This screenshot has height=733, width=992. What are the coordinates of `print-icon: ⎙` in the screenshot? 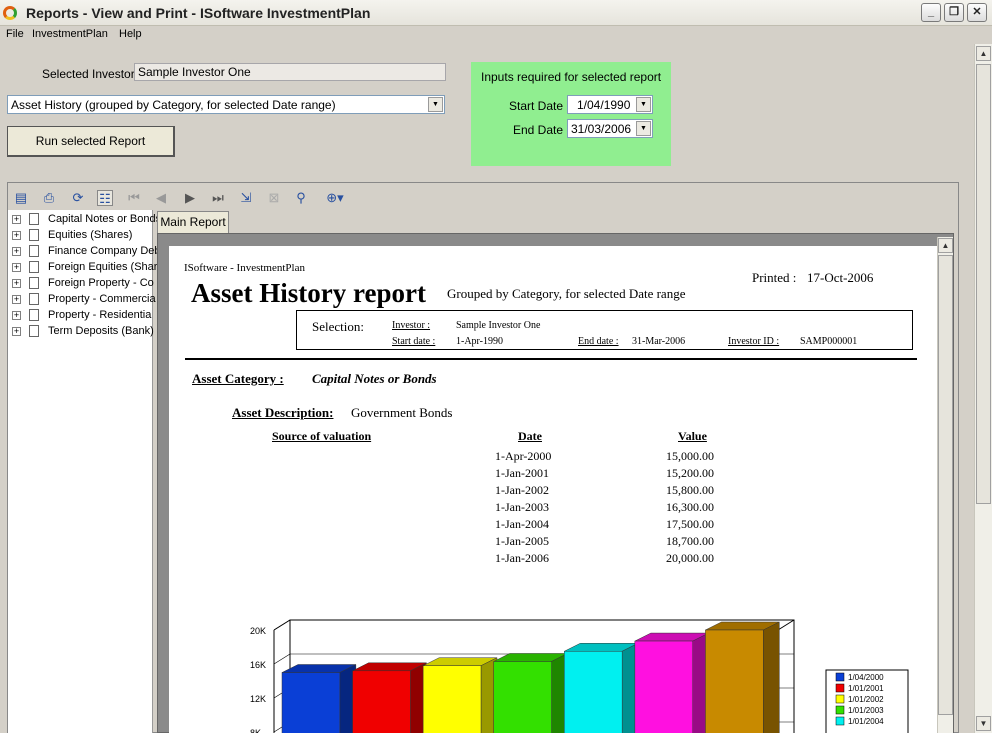 It's located at (49, 198).